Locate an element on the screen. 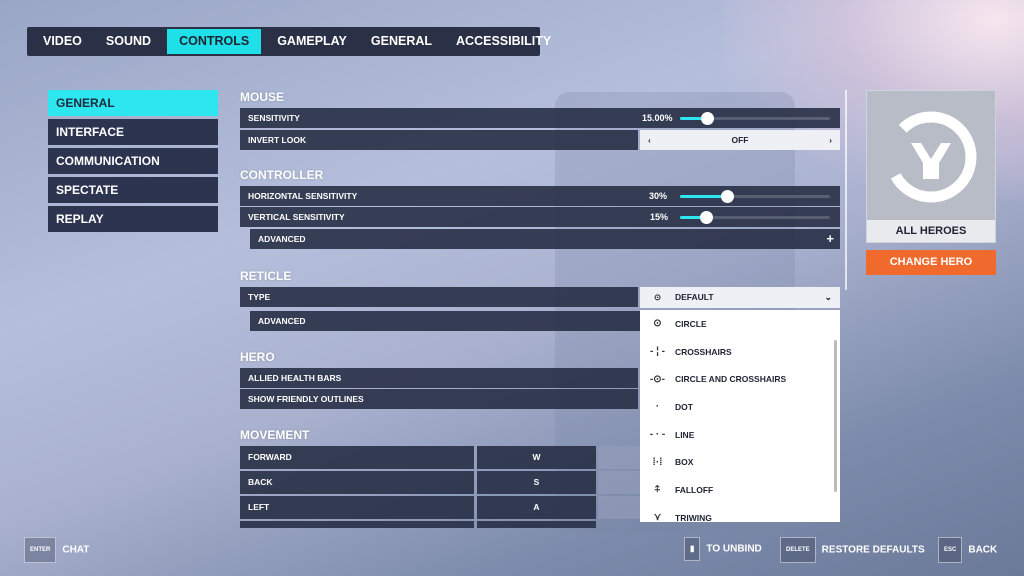 The width and height of the screenshot is (1024, 576). option-label: LINE is located at coordinates (685, 434).